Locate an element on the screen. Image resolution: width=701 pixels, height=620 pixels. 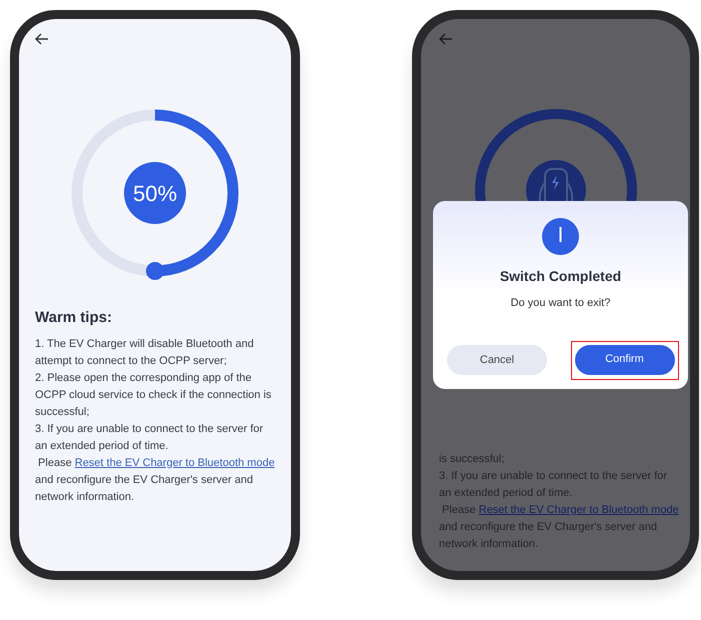
back-arrow-icon is located at coordinates (42, 39).